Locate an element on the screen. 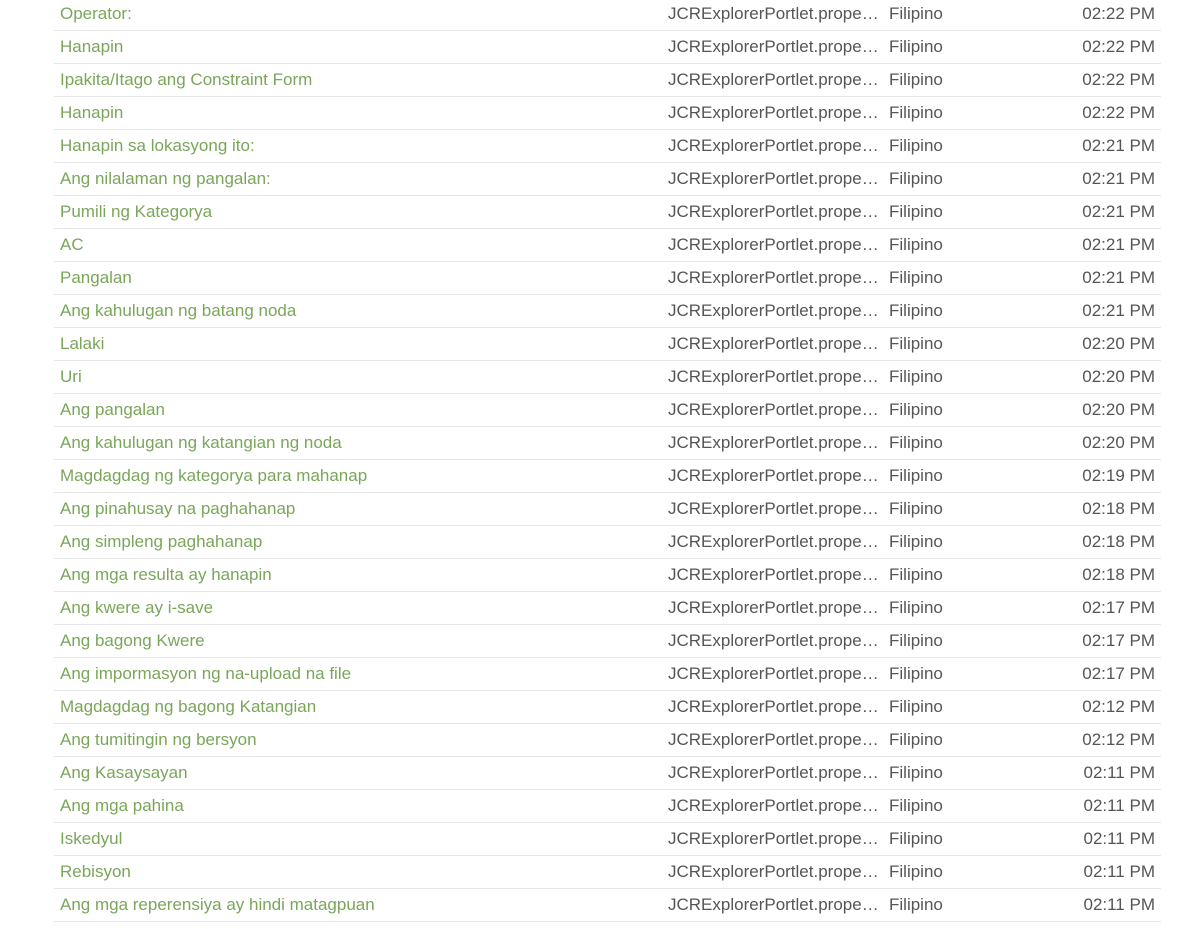  translation-text-link: Ang mga pahina is located at coordinates (122, 805).